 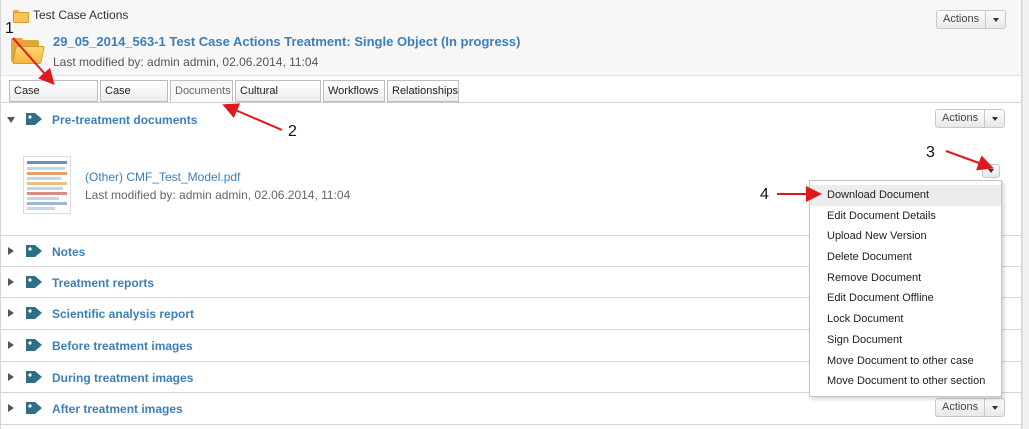 I want to click on annotation-number-3: 3, so click(x=930, y=152).